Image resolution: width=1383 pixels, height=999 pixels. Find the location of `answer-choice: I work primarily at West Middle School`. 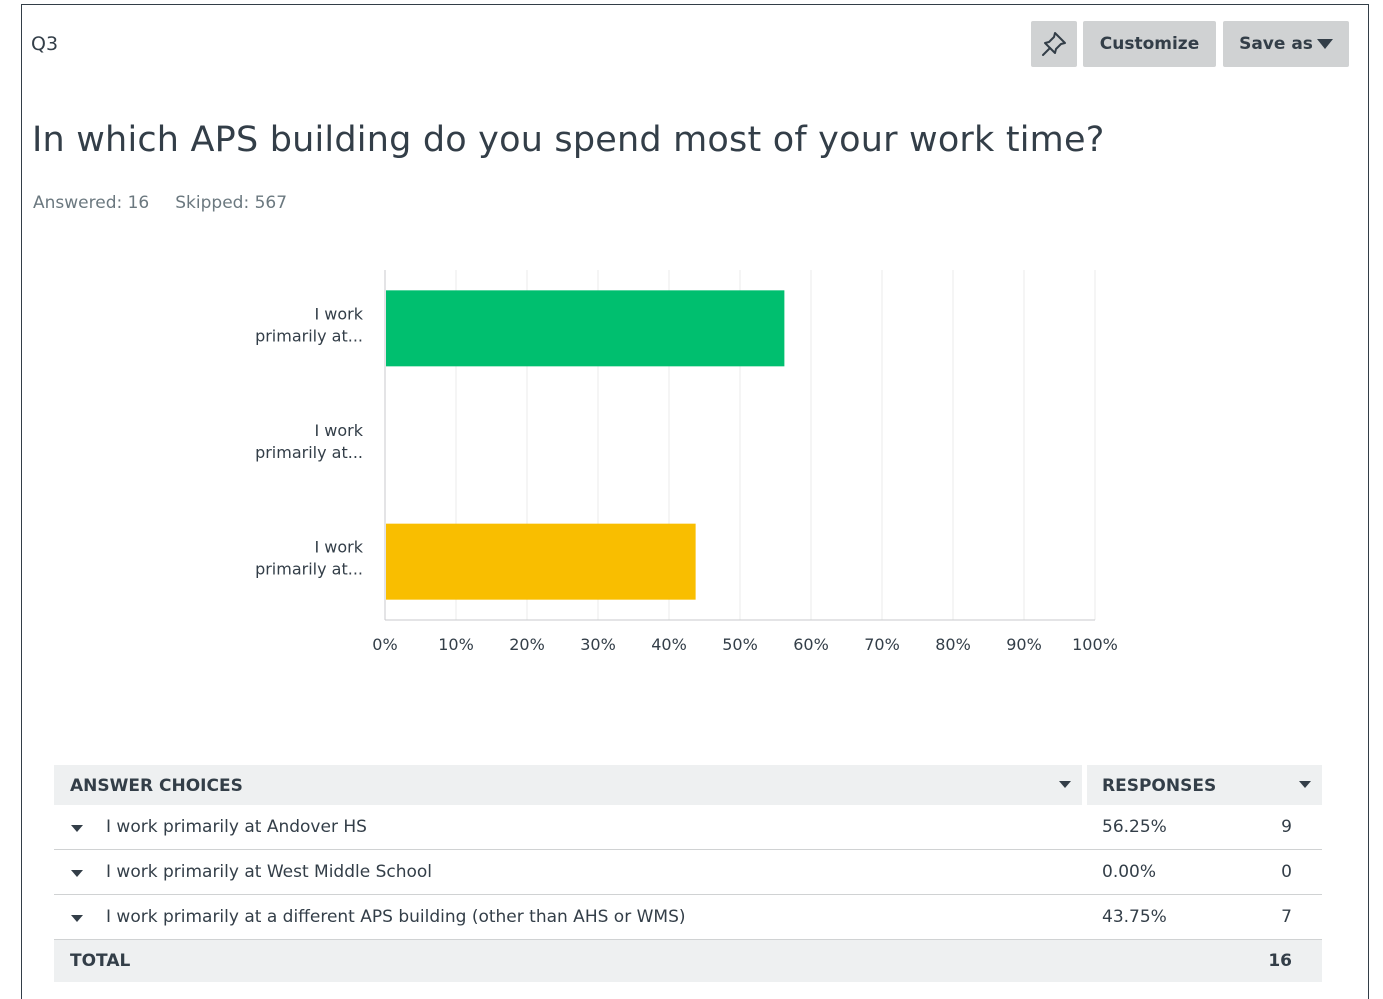

answer-choice: I work primarily at West Middle School is located at coordinates (269, 872).